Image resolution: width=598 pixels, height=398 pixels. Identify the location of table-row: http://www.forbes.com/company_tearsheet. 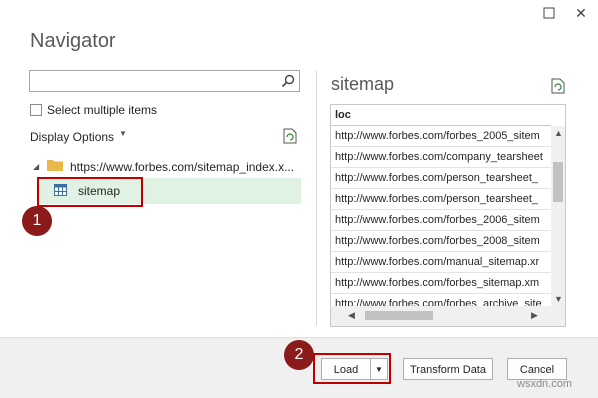
(441, 157).